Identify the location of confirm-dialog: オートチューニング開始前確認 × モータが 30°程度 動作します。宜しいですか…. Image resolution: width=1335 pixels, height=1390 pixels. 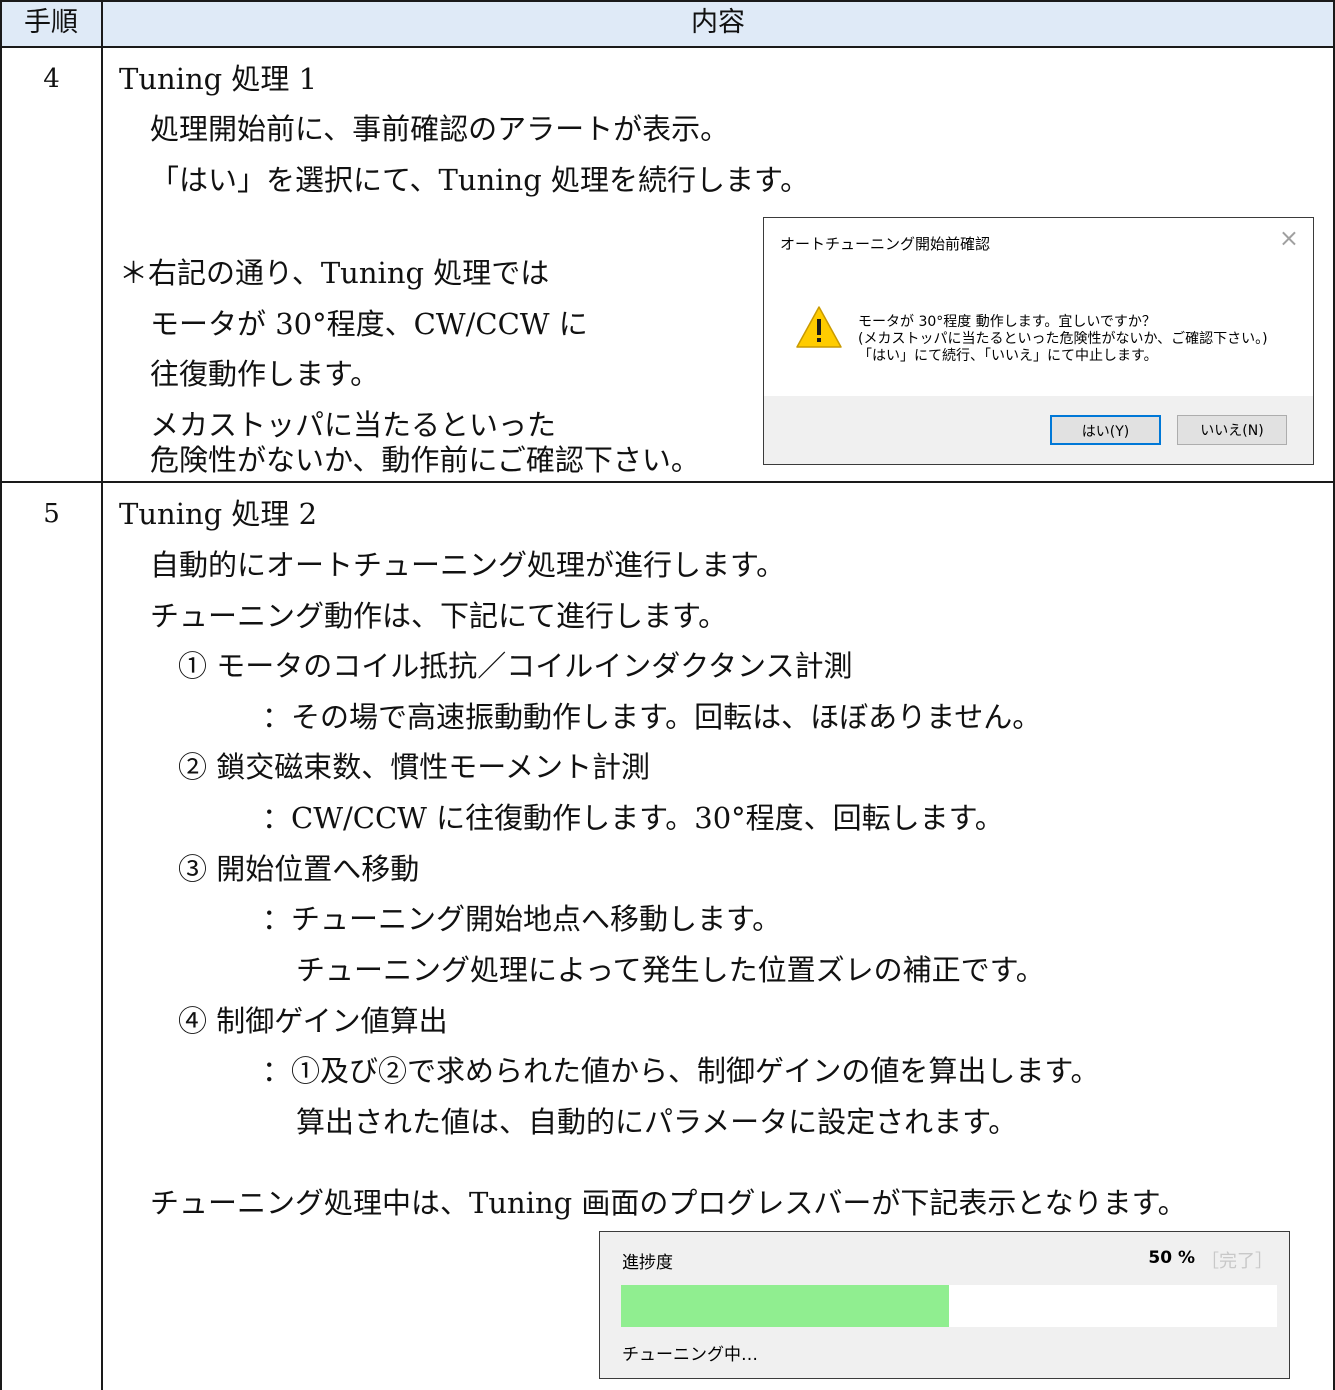
(1038, 341).